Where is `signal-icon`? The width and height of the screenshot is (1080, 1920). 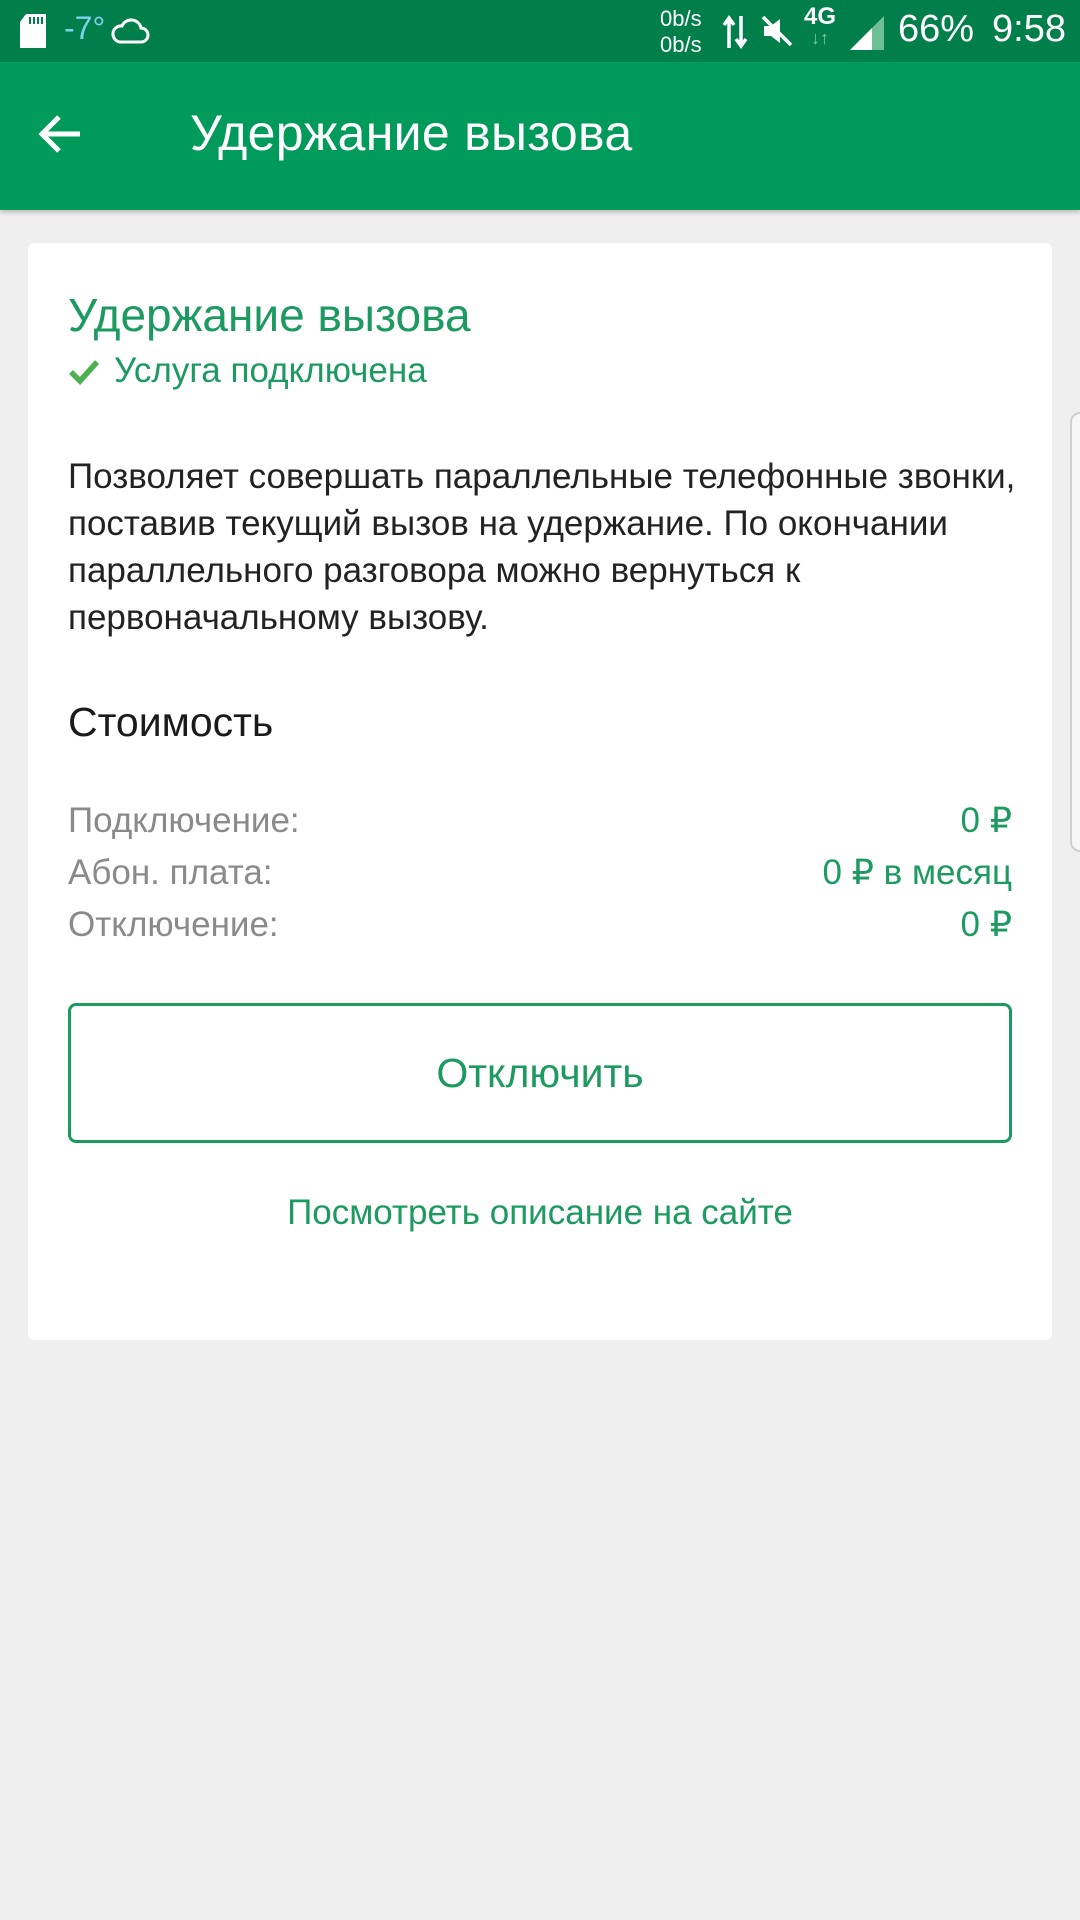 signal-icon is located at coordinates (867, 33).